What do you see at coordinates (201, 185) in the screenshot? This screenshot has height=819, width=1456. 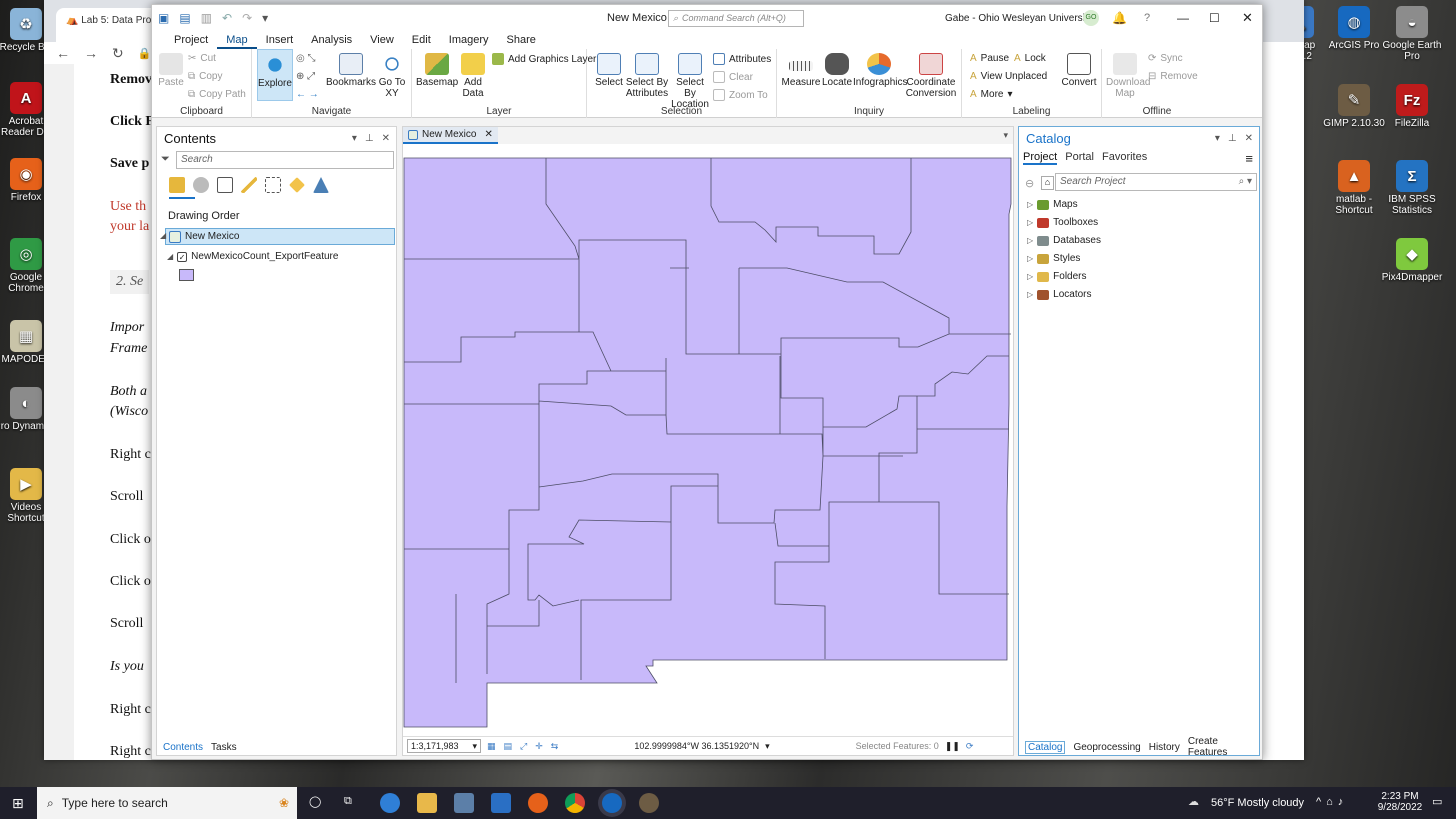 I see `source-icon` at bounding box center [201, 185].